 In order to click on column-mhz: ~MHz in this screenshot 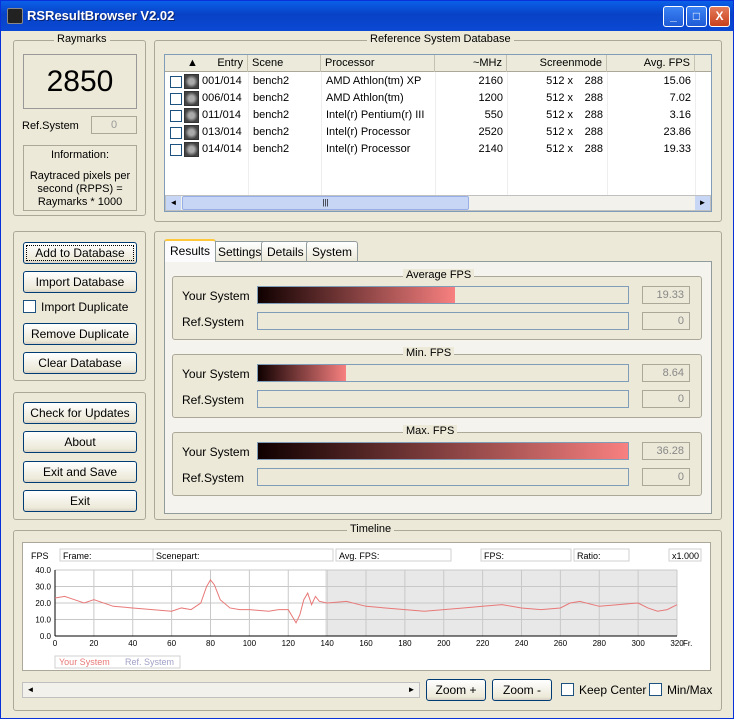, I will do `click(471, 63)`.